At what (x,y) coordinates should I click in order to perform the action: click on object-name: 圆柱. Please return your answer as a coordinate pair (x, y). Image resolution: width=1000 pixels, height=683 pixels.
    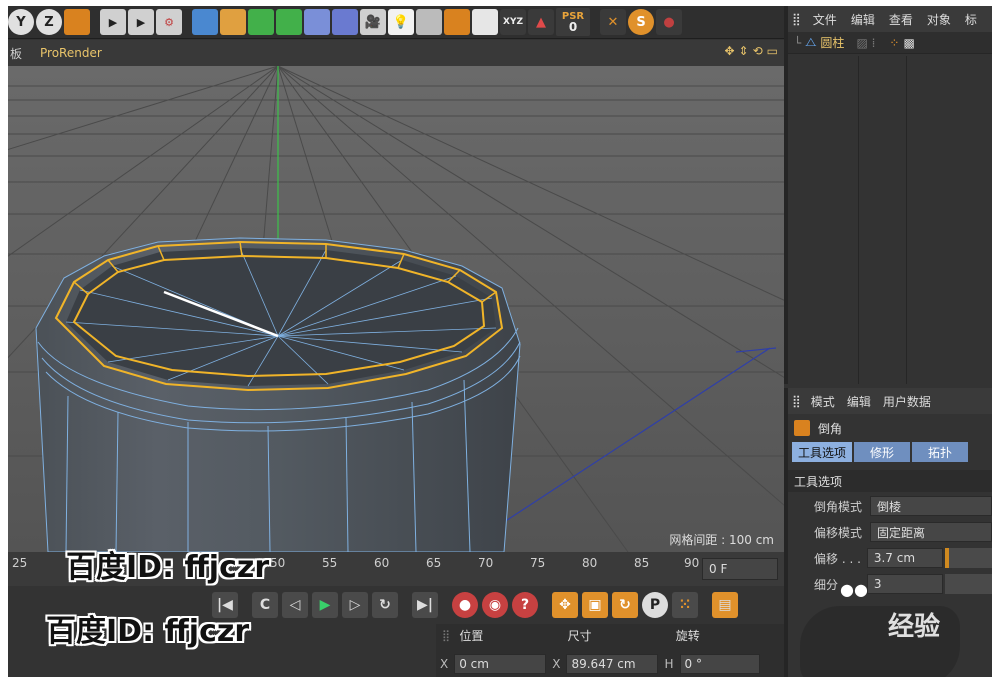
    Looking at the image, I should click on (832, 42).